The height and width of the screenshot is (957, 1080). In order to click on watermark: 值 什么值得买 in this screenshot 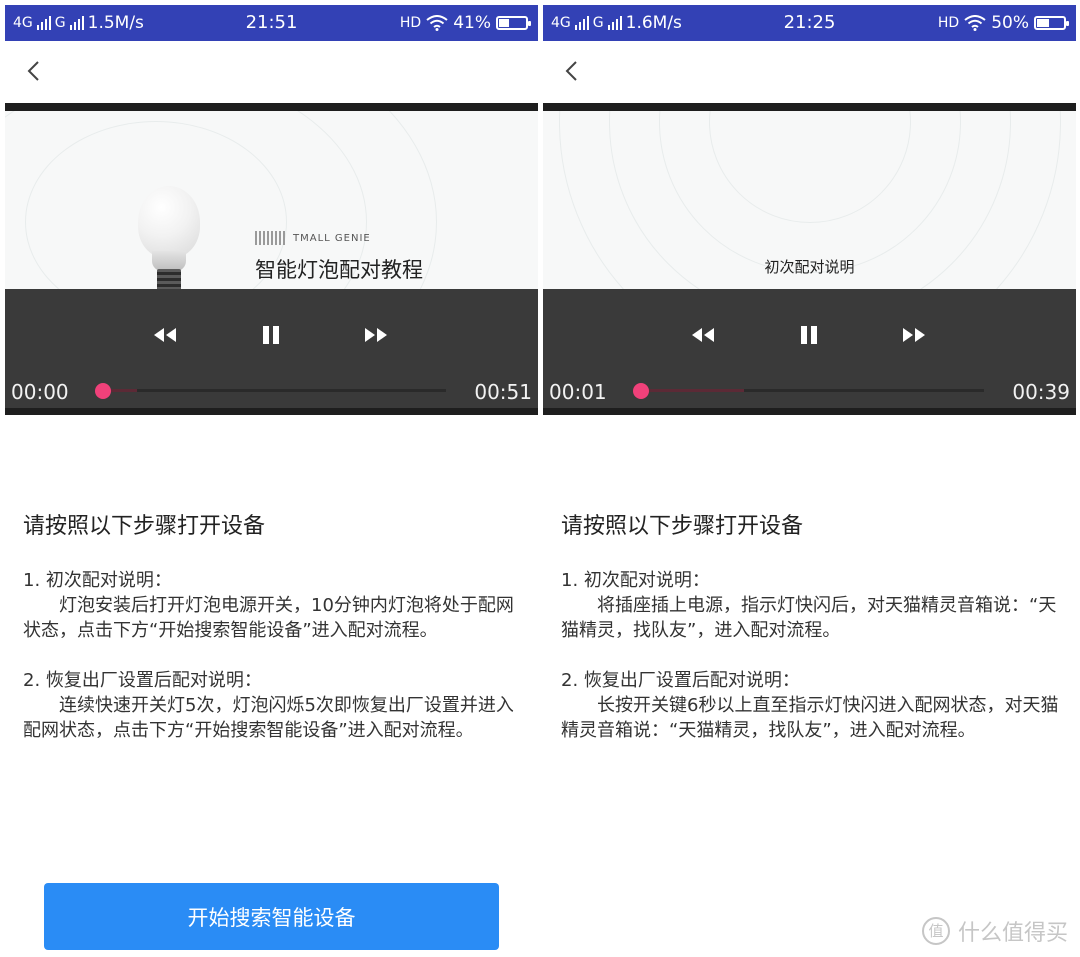, I will do `click(994, 931)`.